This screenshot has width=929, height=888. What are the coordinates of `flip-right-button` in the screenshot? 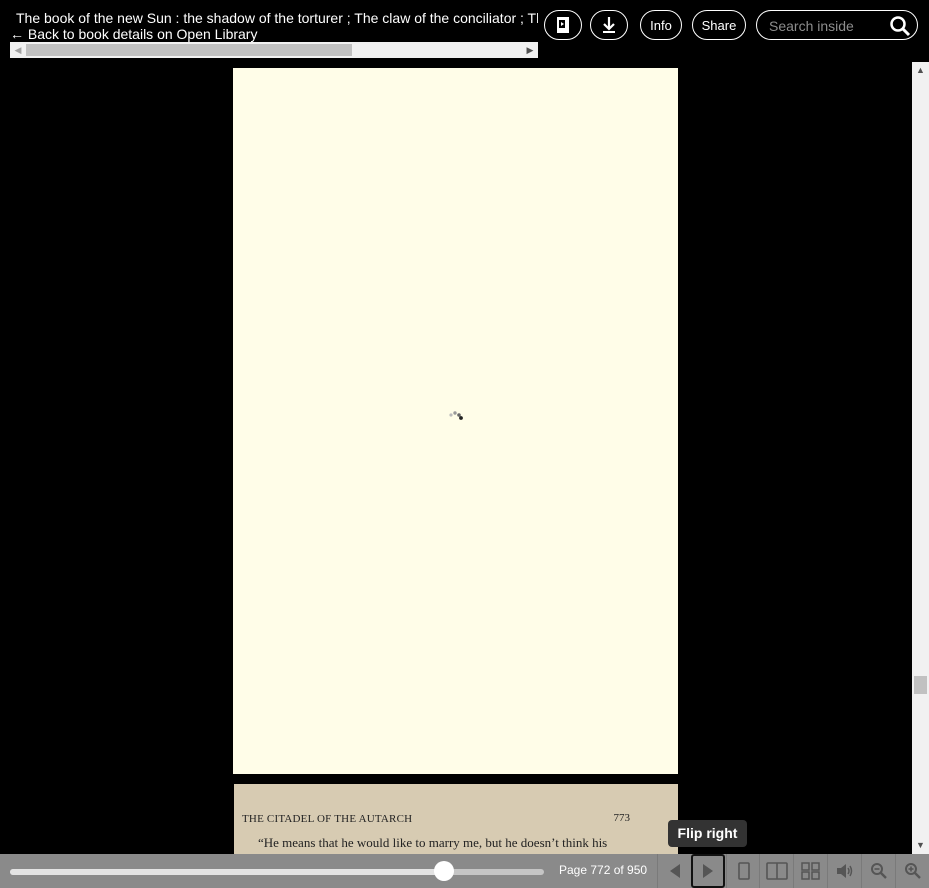 It's located at (708, 871).